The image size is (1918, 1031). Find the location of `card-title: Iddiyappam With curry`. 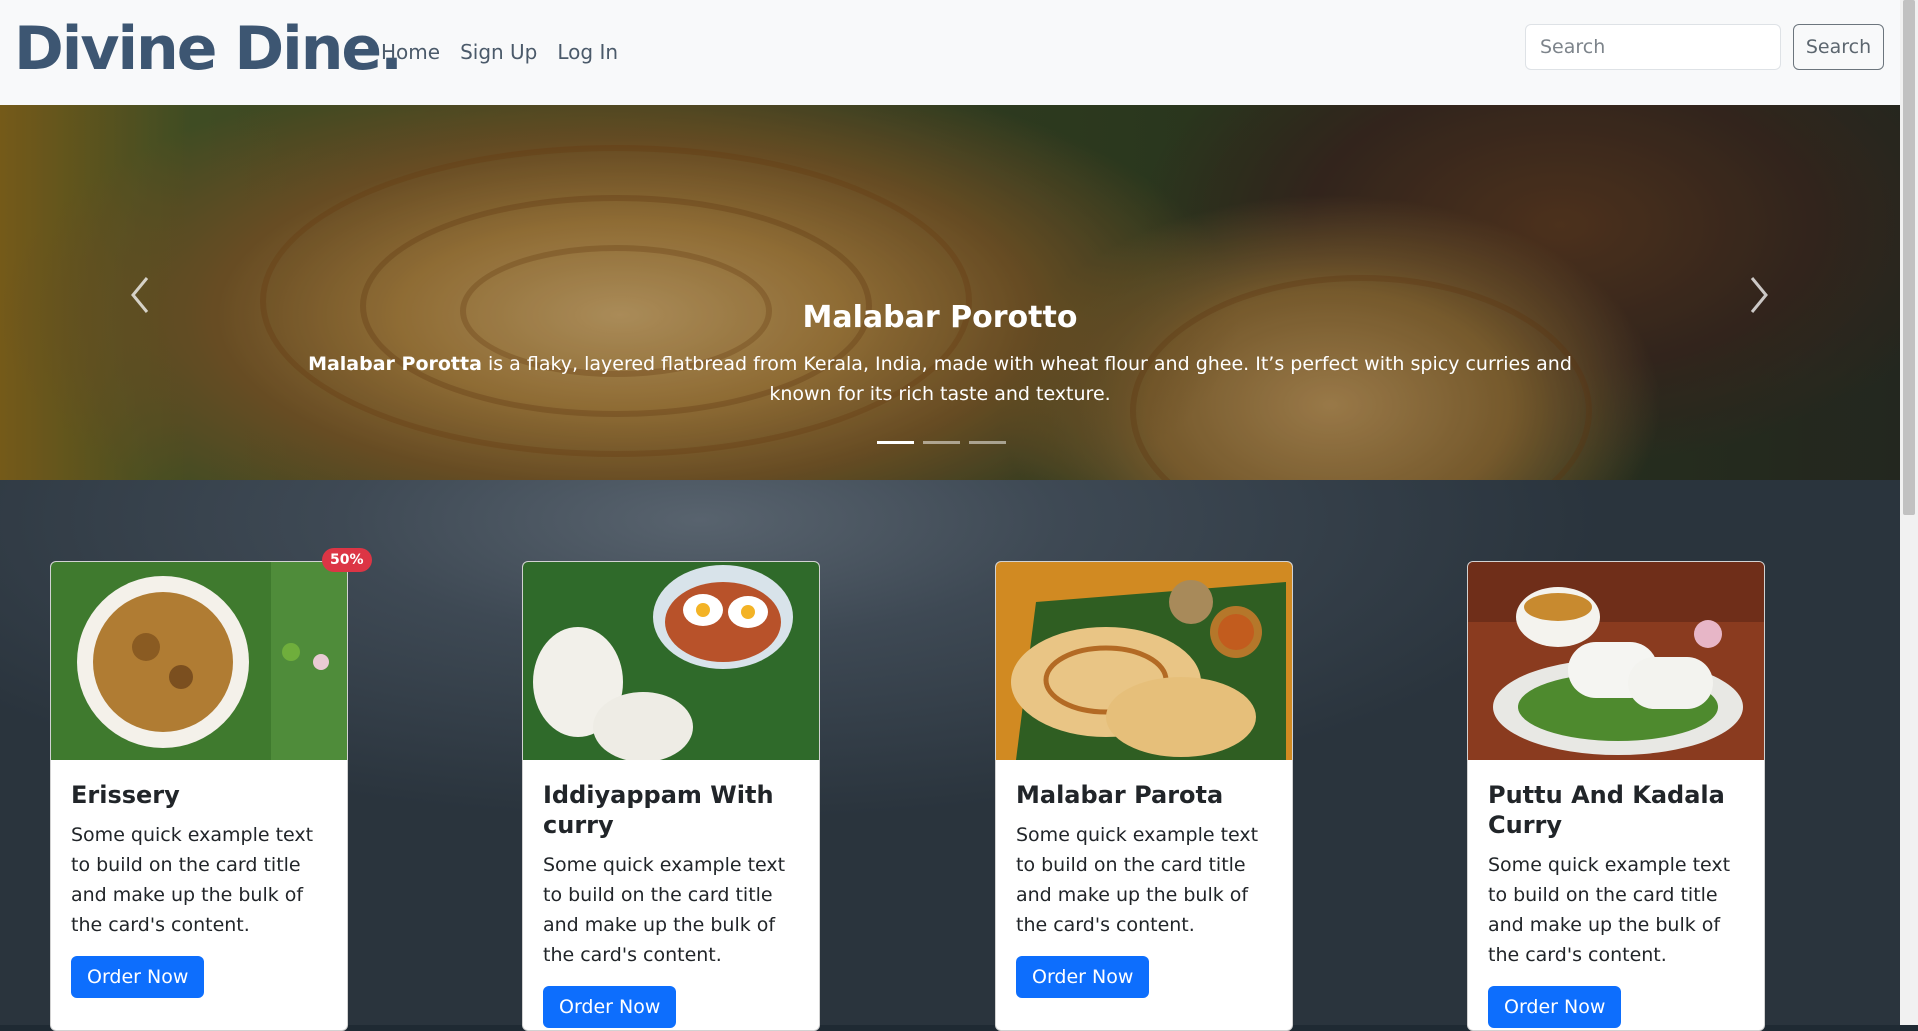

card-title: Iddiyappam With curry is located at coordinates (658, 810).